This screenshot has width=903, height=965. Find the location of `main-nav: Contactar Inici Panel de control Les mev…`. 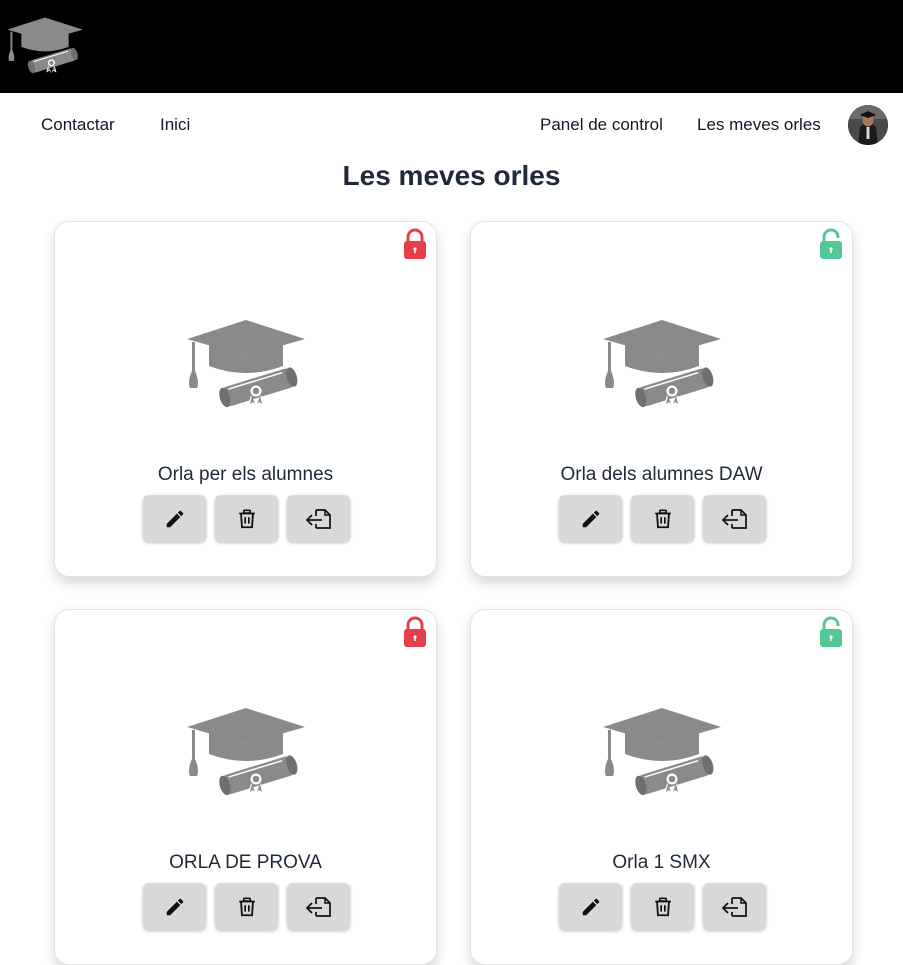

main-nav: Contactar Inici Panel de control Les mev… is located at coordinates (451, 125).